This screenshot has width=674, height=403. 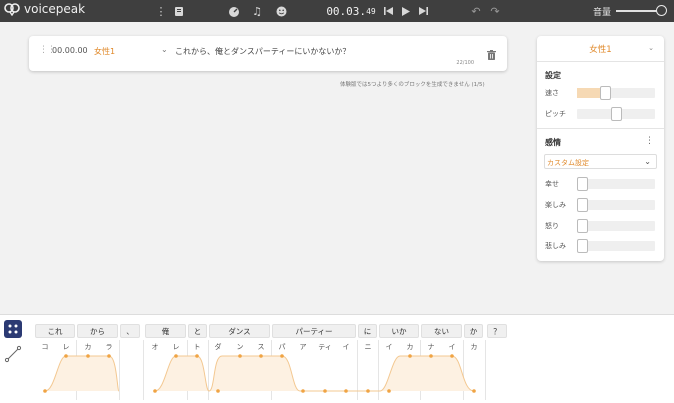 I want to click on play-icon, so click(x=406, y=11).